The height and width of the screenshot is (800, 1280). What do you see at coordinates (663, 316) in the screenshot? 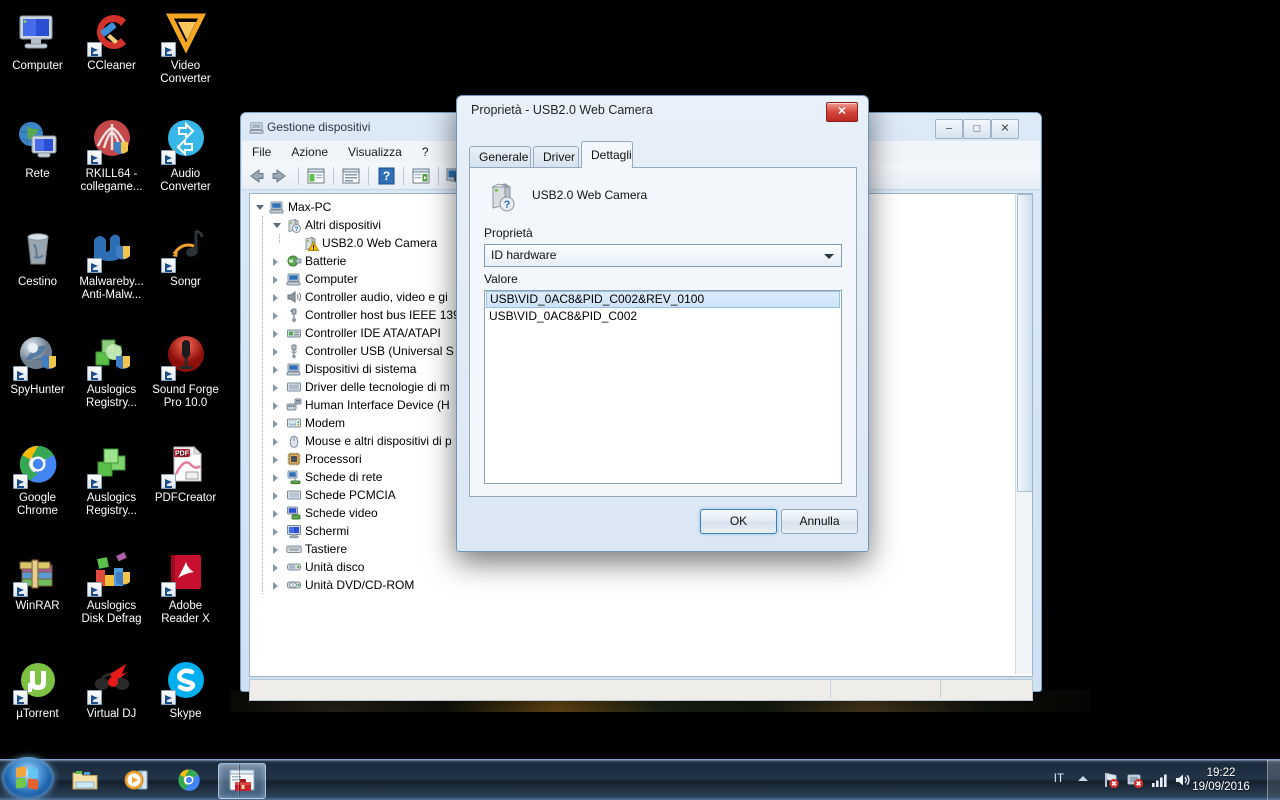
I see `value-list-item: USB\VID_0AC8&PID_C002` at bounding box center [663, 316].